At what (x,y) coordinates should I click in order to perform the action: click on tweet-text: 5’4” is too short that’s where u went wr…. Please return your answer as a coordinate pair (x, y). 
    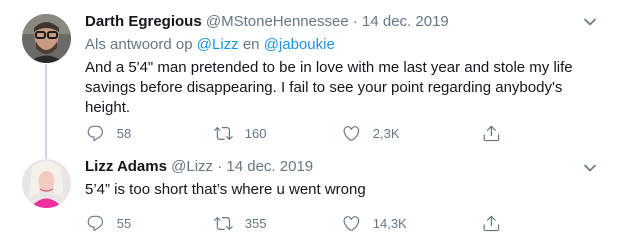
    Looking at the image, I should click on (225, 189).